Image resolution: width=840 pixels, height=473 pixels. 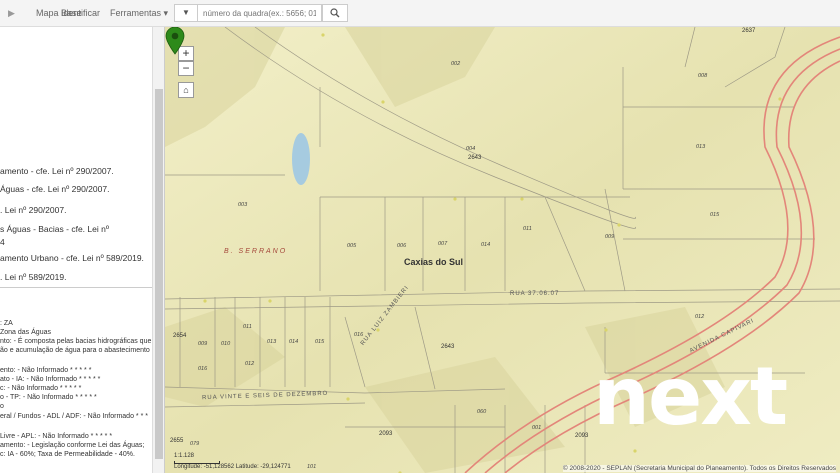 What do you see at coordinates (57, 171) in the screenshot?
I see `layer-item: amento - cfe. Lei nº 290/2007.` at bounding box center [57, 171].